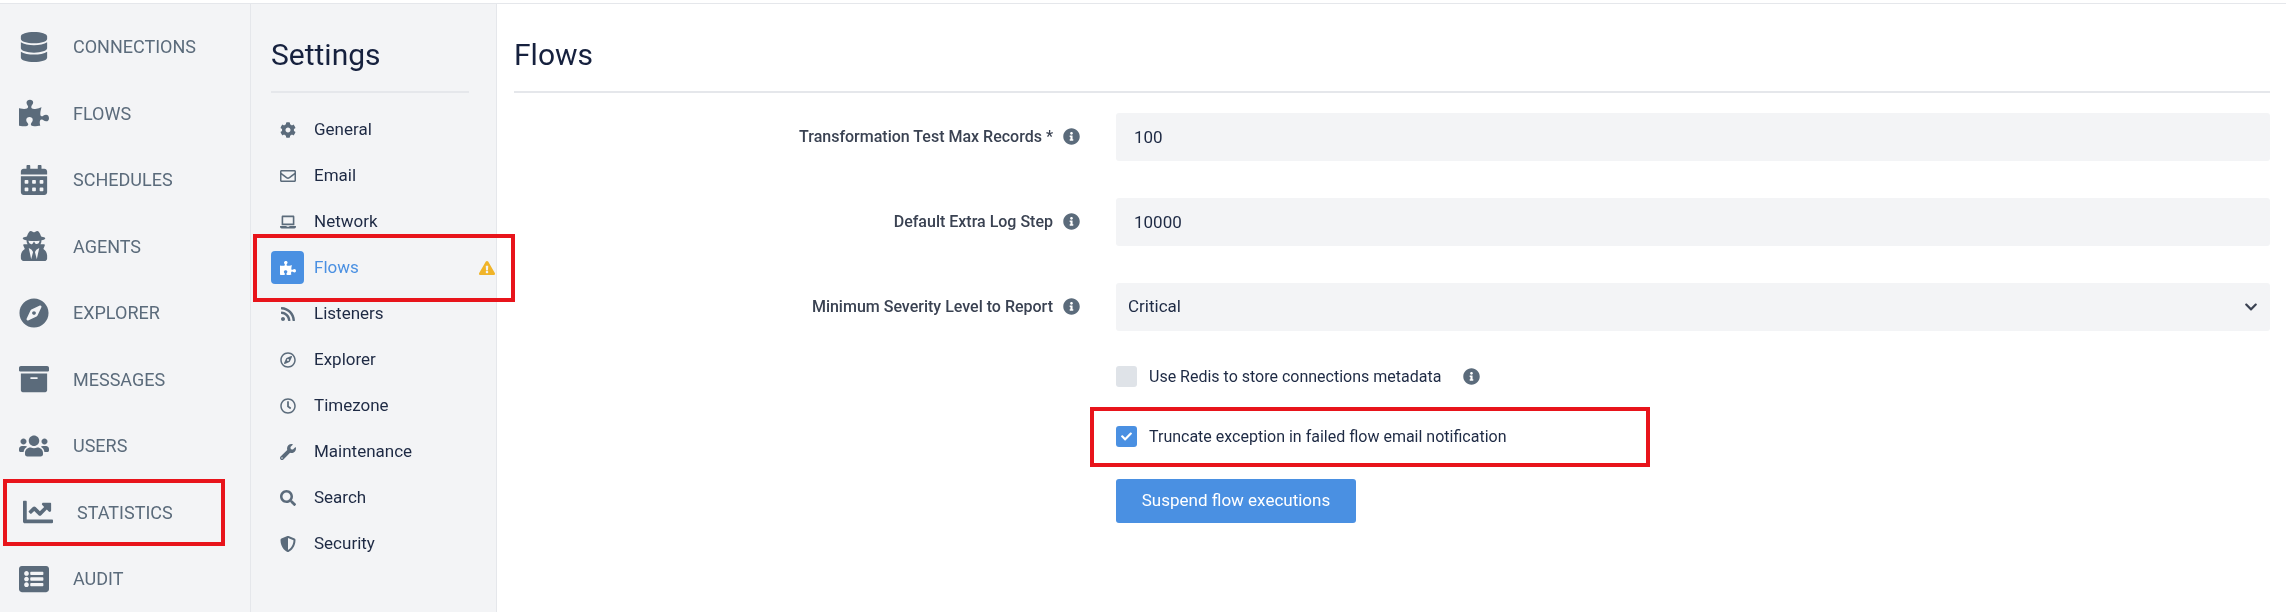 This screenshot has width=2286, height=612. I want to click on field-label: Transformation Test Max Records *, so click(926, 136).